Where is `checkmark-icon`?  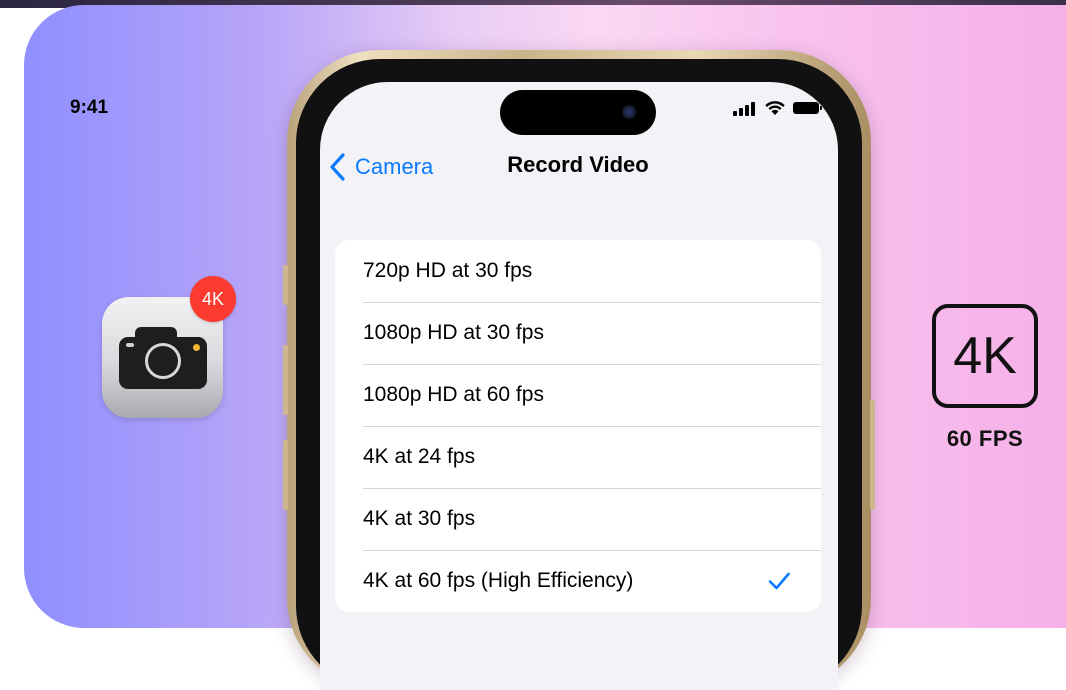
checkmark-icon is located at coordinates (779, 581).